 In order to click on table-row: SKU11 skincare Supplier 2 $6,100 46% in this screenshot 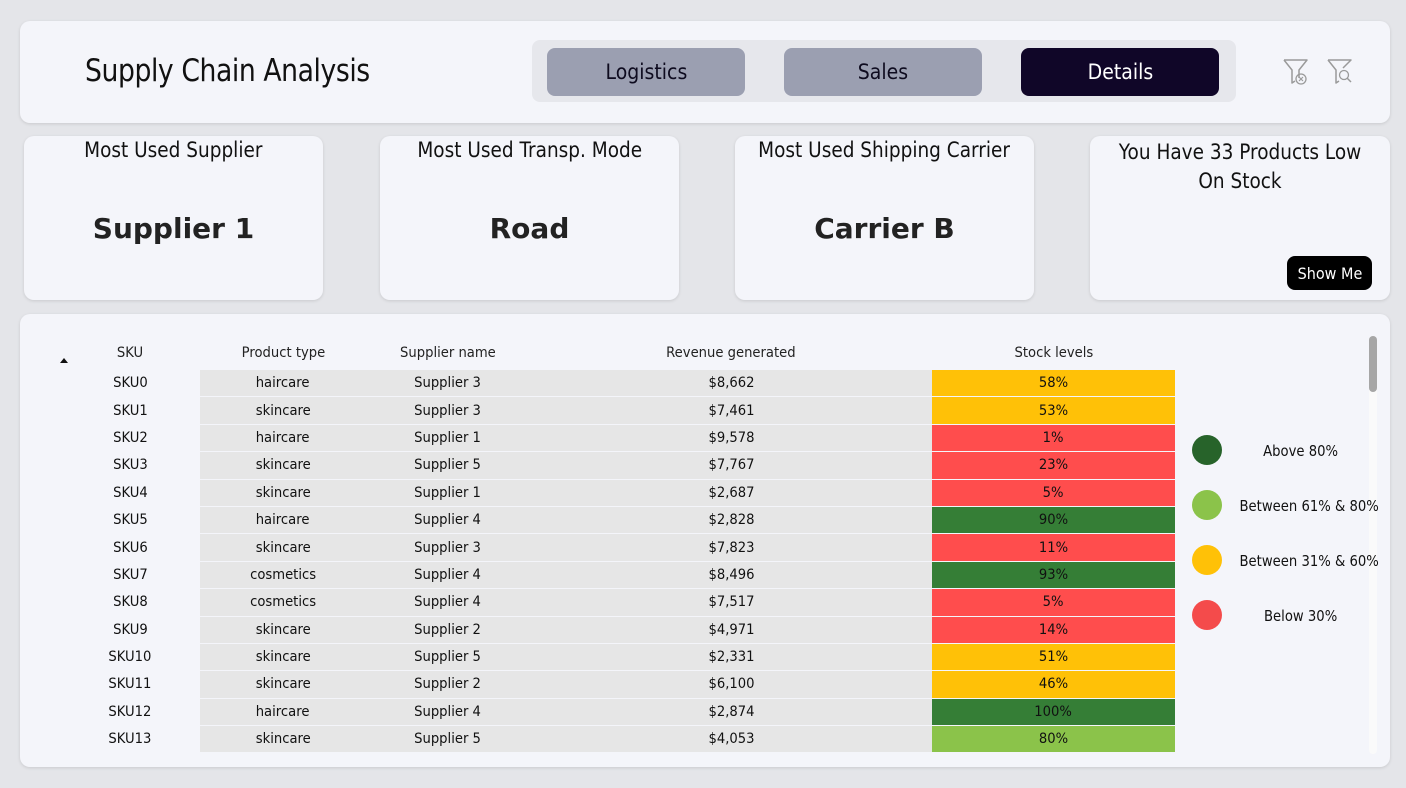, I will do `click(617, 685)`.